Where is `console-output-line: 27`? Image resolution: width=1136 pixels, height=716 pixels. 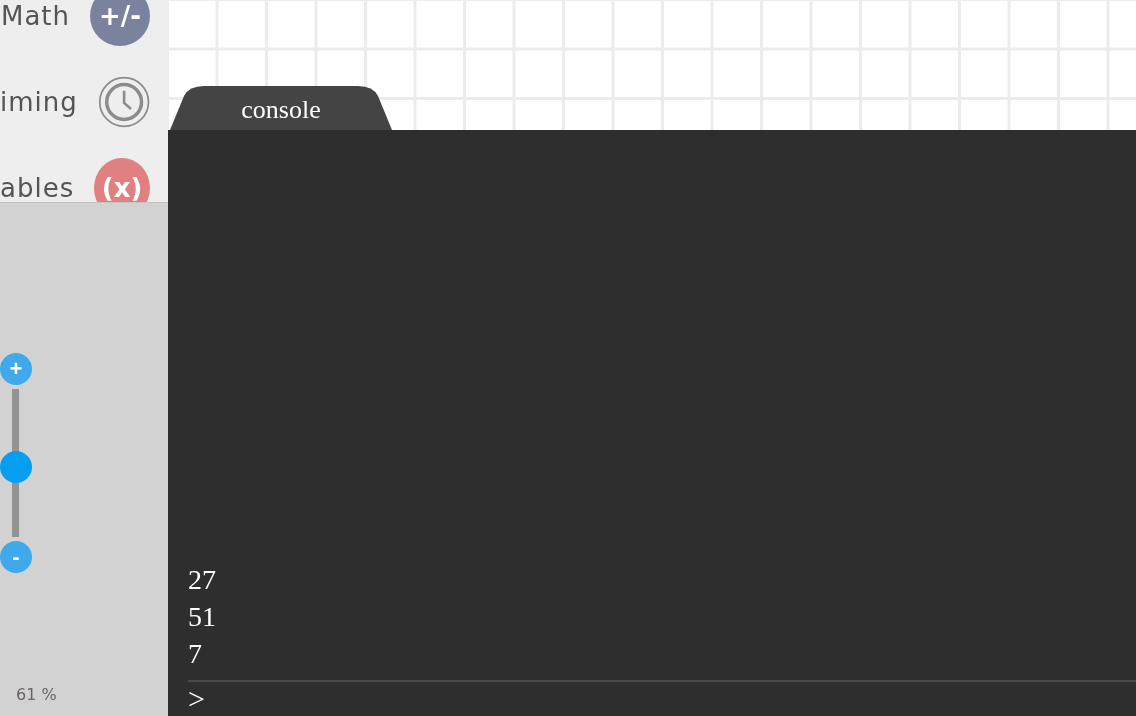 console-output-line: 27 is located at coordinates (202, 580).